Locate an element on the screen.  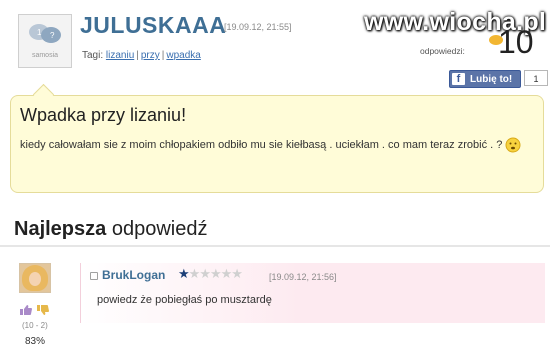
username: JULUSKAAA is located at coordinates (153, 25).